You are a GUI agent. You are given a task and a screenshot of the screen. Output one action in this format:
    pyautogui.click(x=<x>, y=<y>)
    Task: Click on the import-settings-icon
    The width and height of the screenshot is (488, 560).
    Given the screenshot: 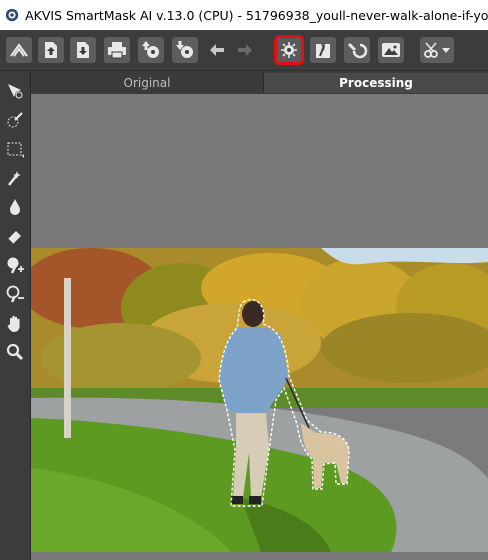 What is the action you would take?
    pyautogui.click(x=151, y=50)
    